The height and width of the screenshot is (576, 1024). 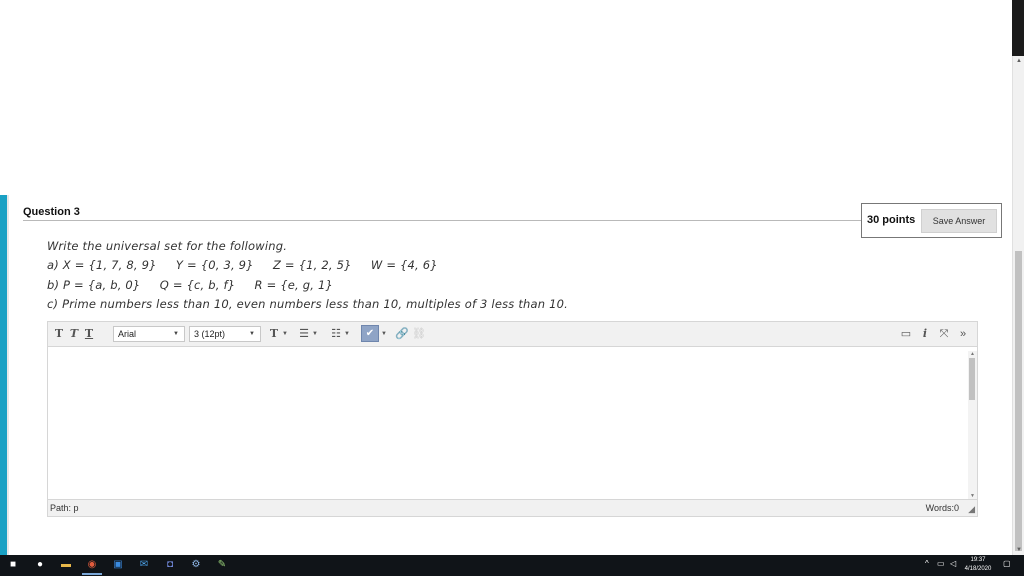 I want to click on points-box: 30 points Save Answer, so click(x=931, y=220).